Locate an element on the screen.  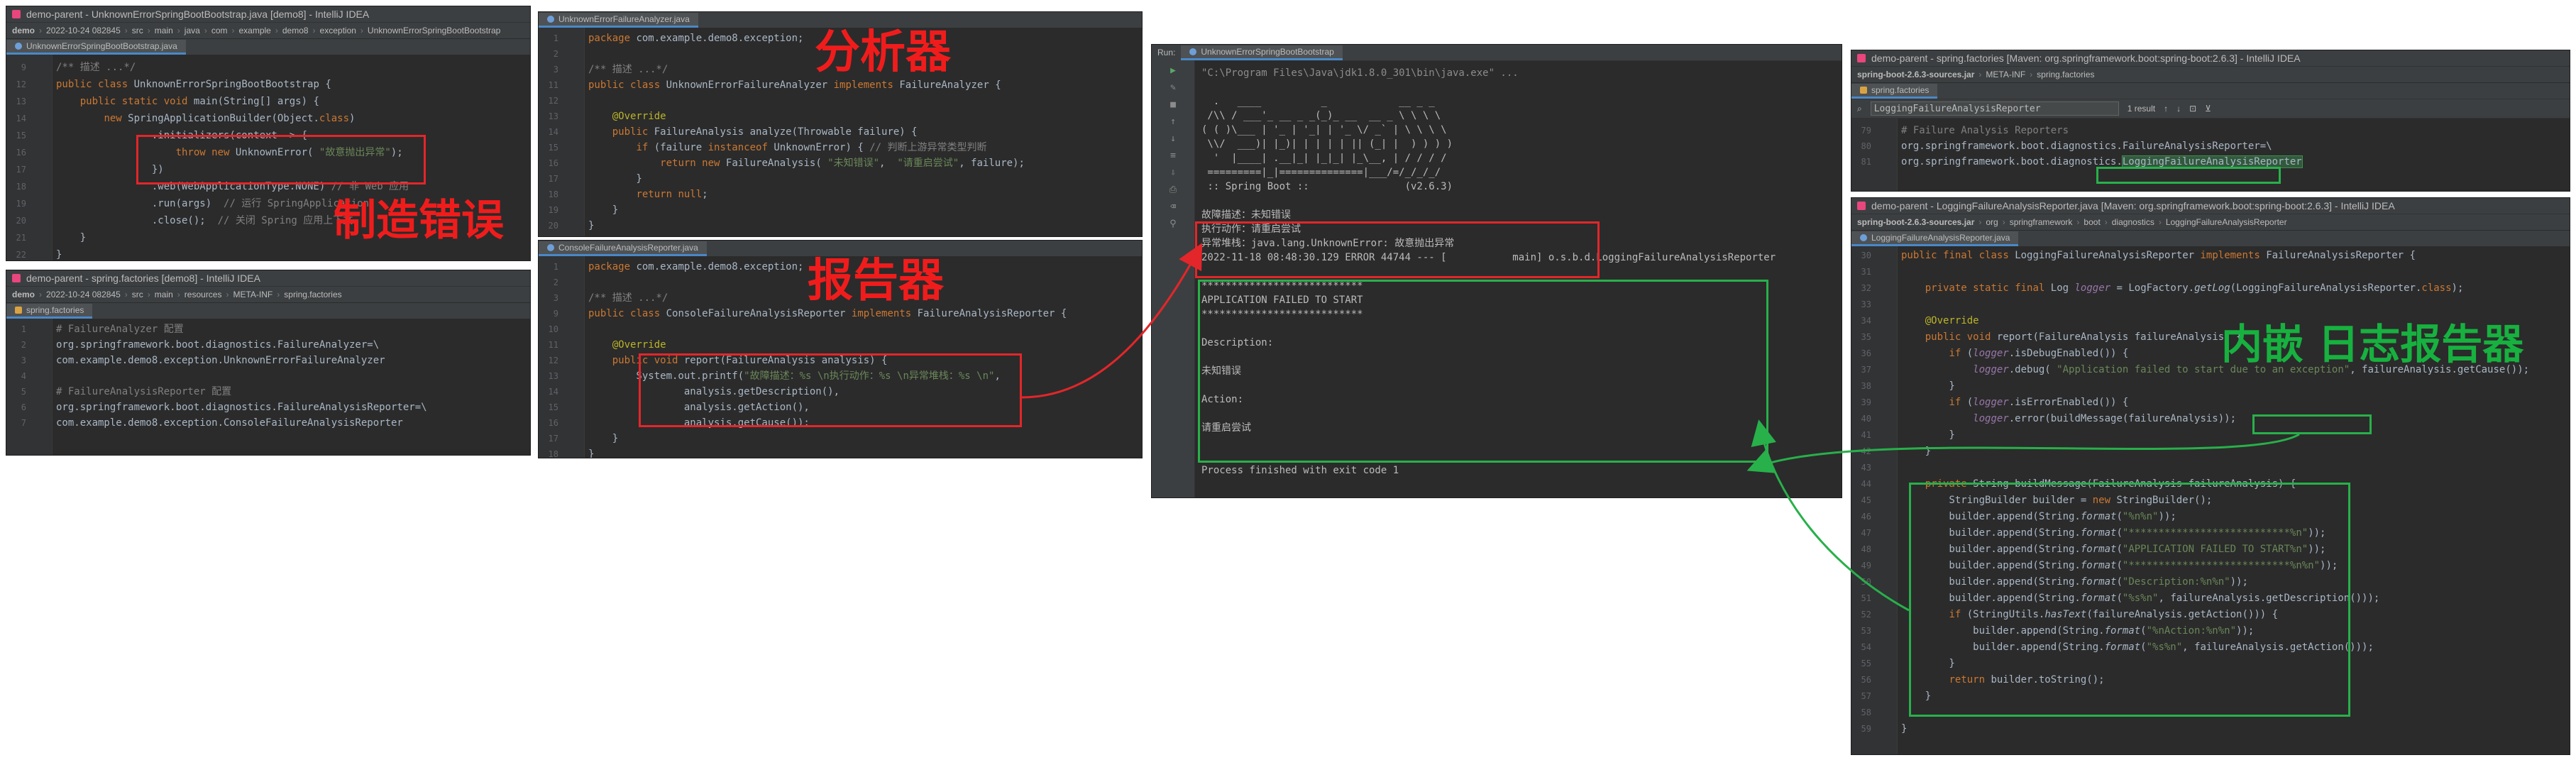
code-line: 43 is located at coordinates (2210, 468).